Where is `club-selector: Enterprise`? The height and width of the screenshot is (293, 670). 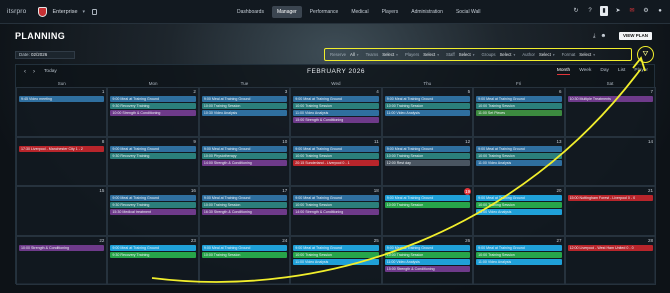 club-selector: Enterprise is located at coordinates (64, 12).